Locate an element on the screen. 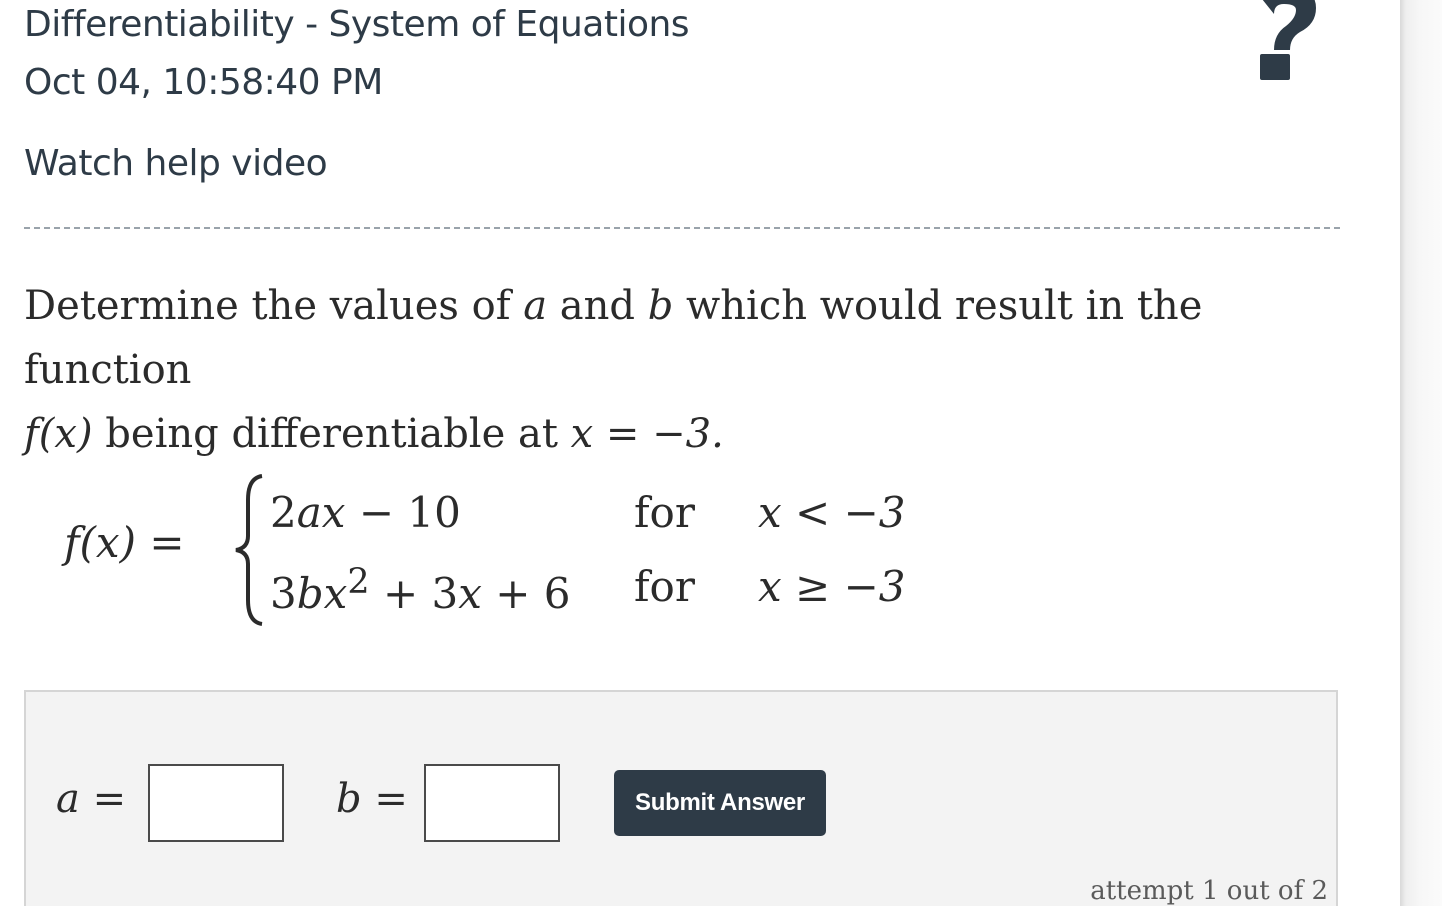  piece-2-expression: 3bx2 + 3x + 6 is located at coordinates (420, 590).